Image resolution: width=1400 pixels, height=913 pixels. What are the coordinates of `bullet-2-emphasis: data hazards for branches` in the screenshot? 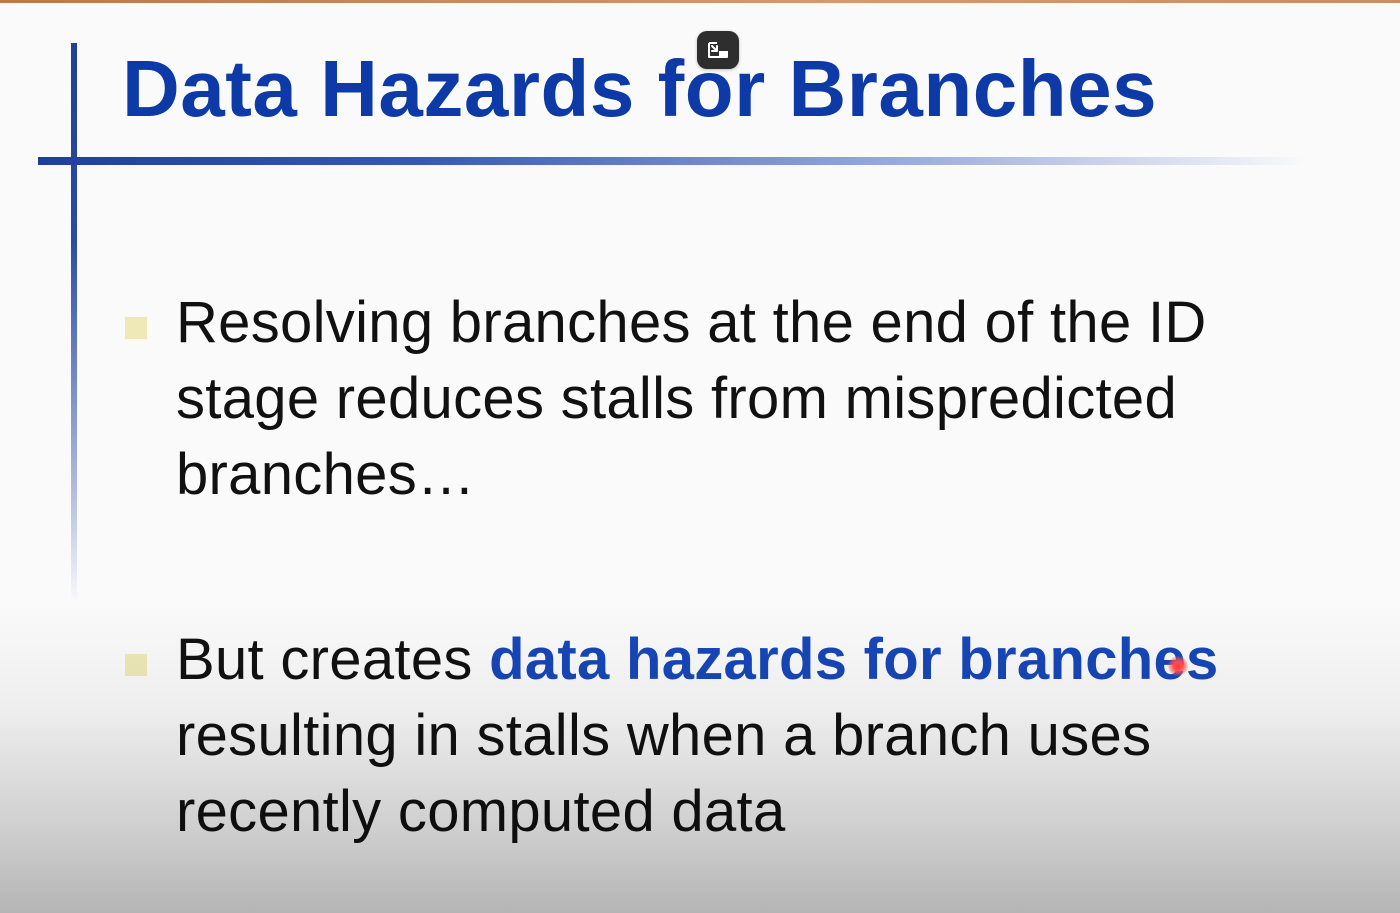 It's located at (854, 659).